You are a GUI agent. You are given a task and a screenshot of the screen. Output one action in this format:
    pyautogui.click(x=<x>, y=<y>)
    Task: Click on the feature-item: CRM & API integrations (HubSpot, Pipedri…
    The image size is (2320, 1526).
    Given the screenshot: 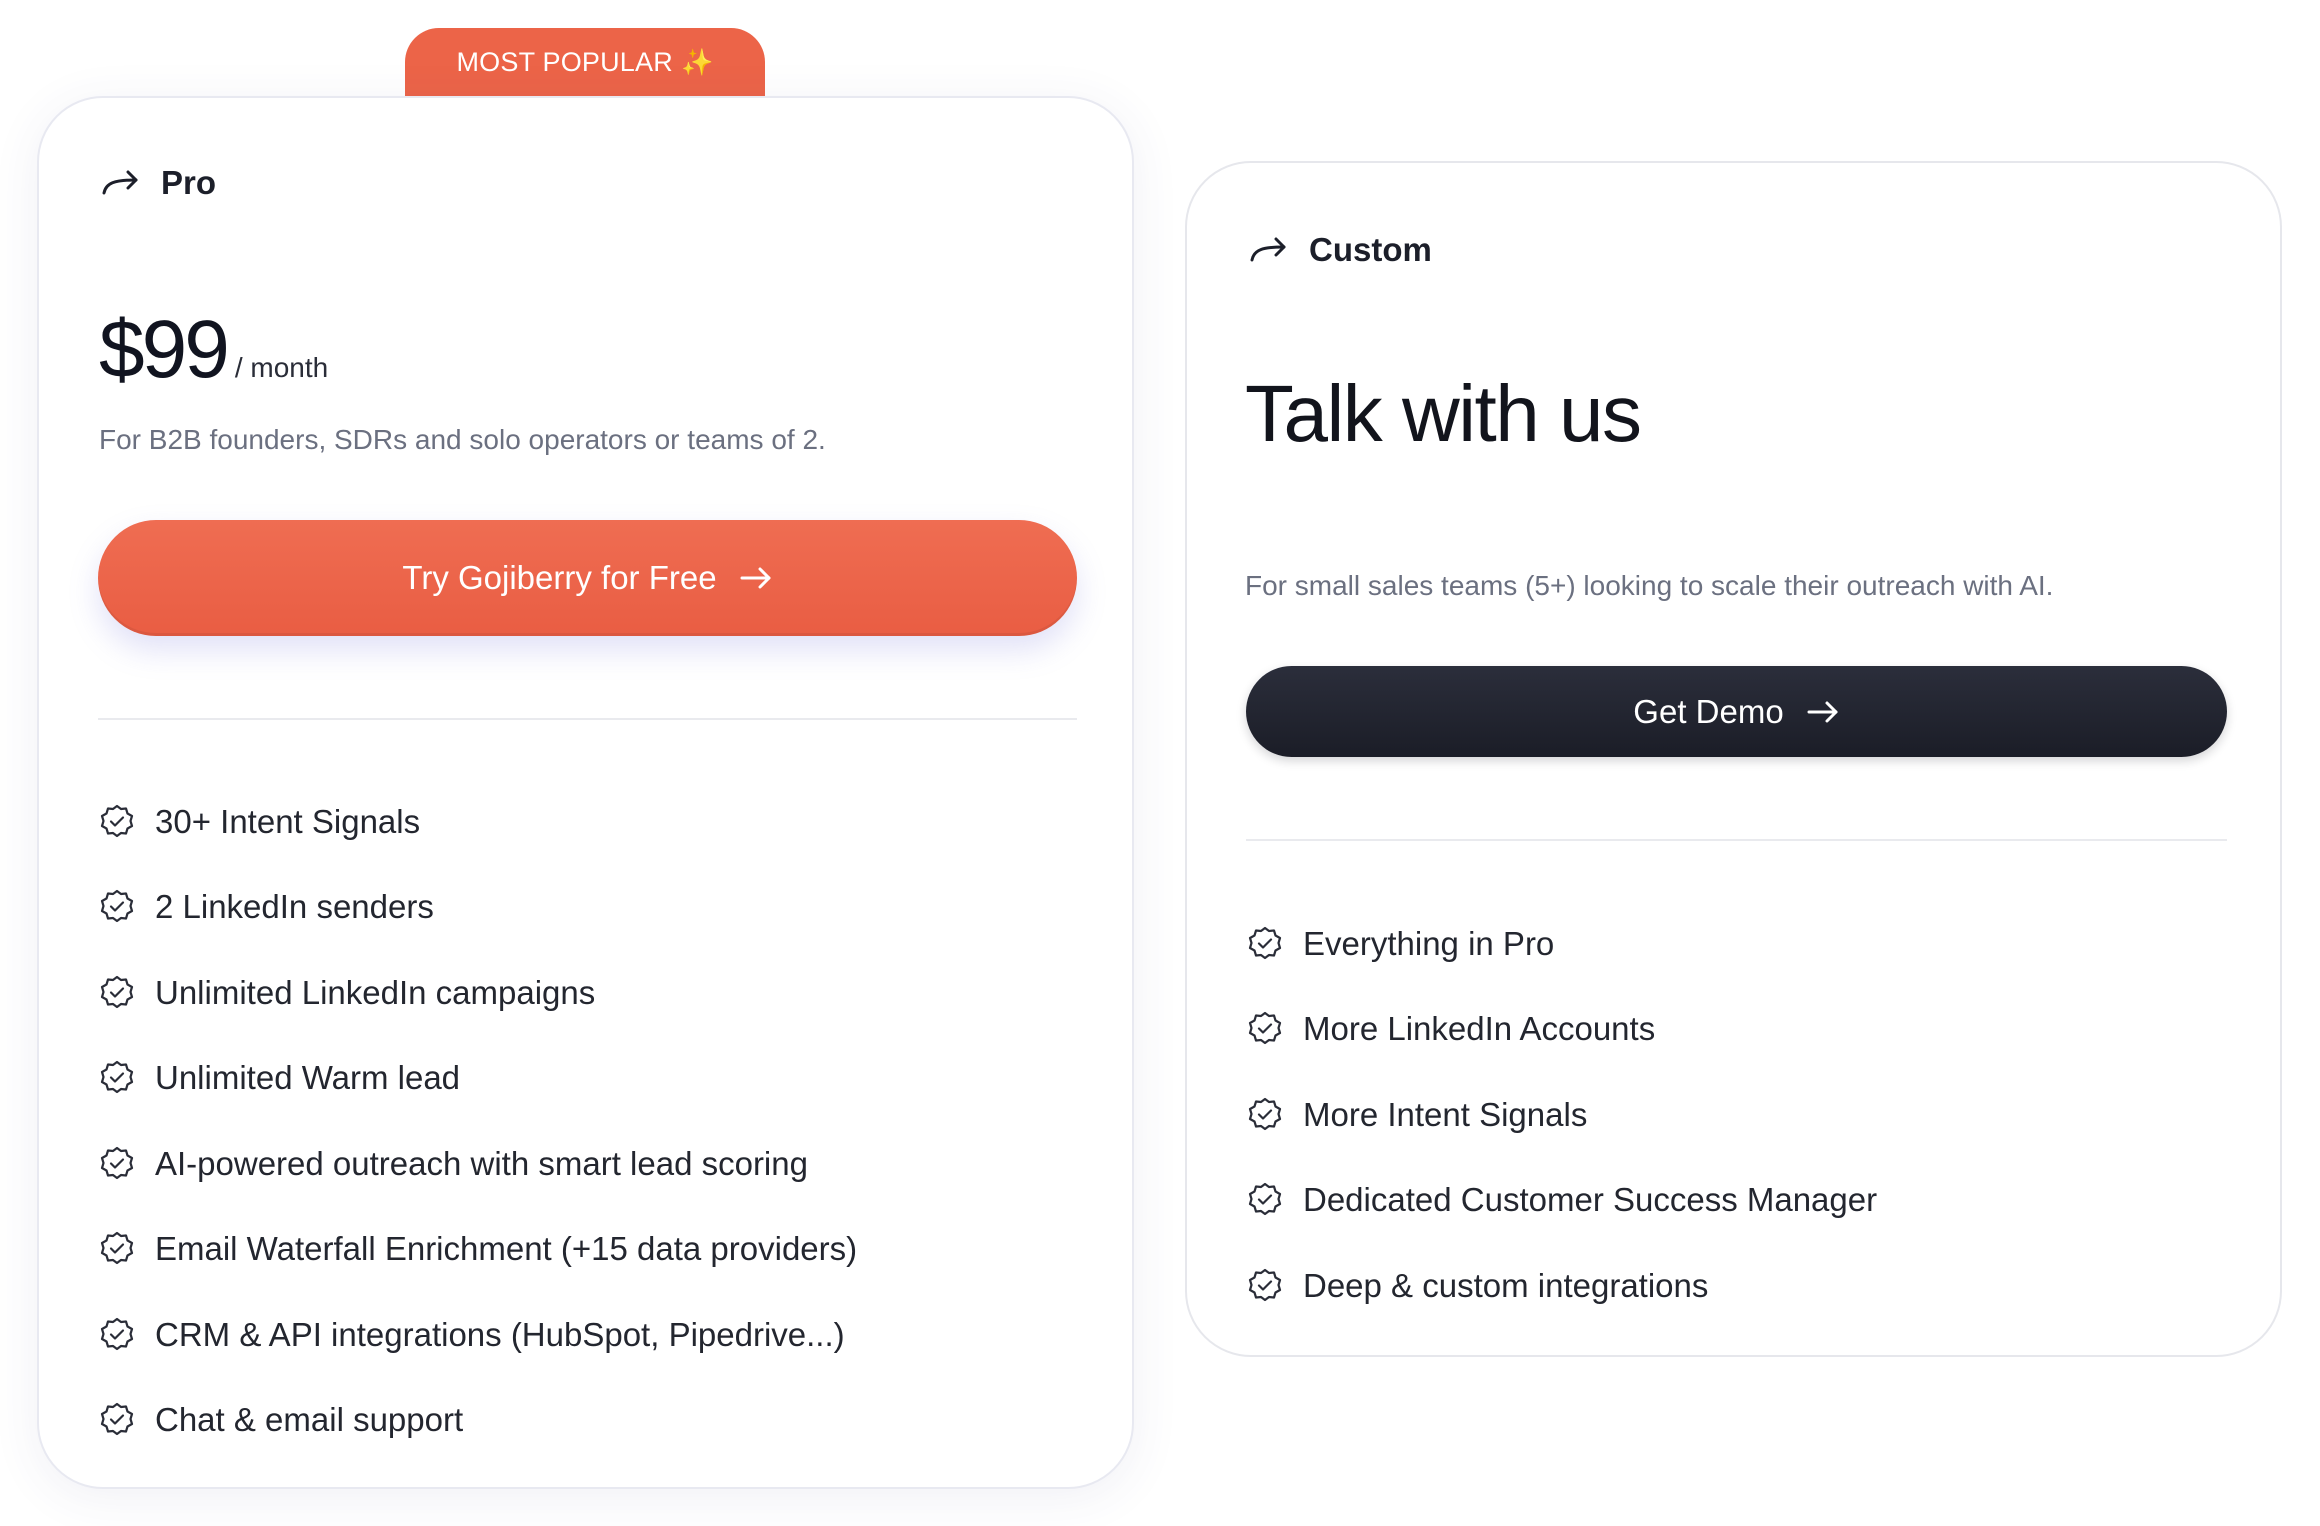 What is the action you would take?
    pyautogui.click(x=477, y=1335)
    